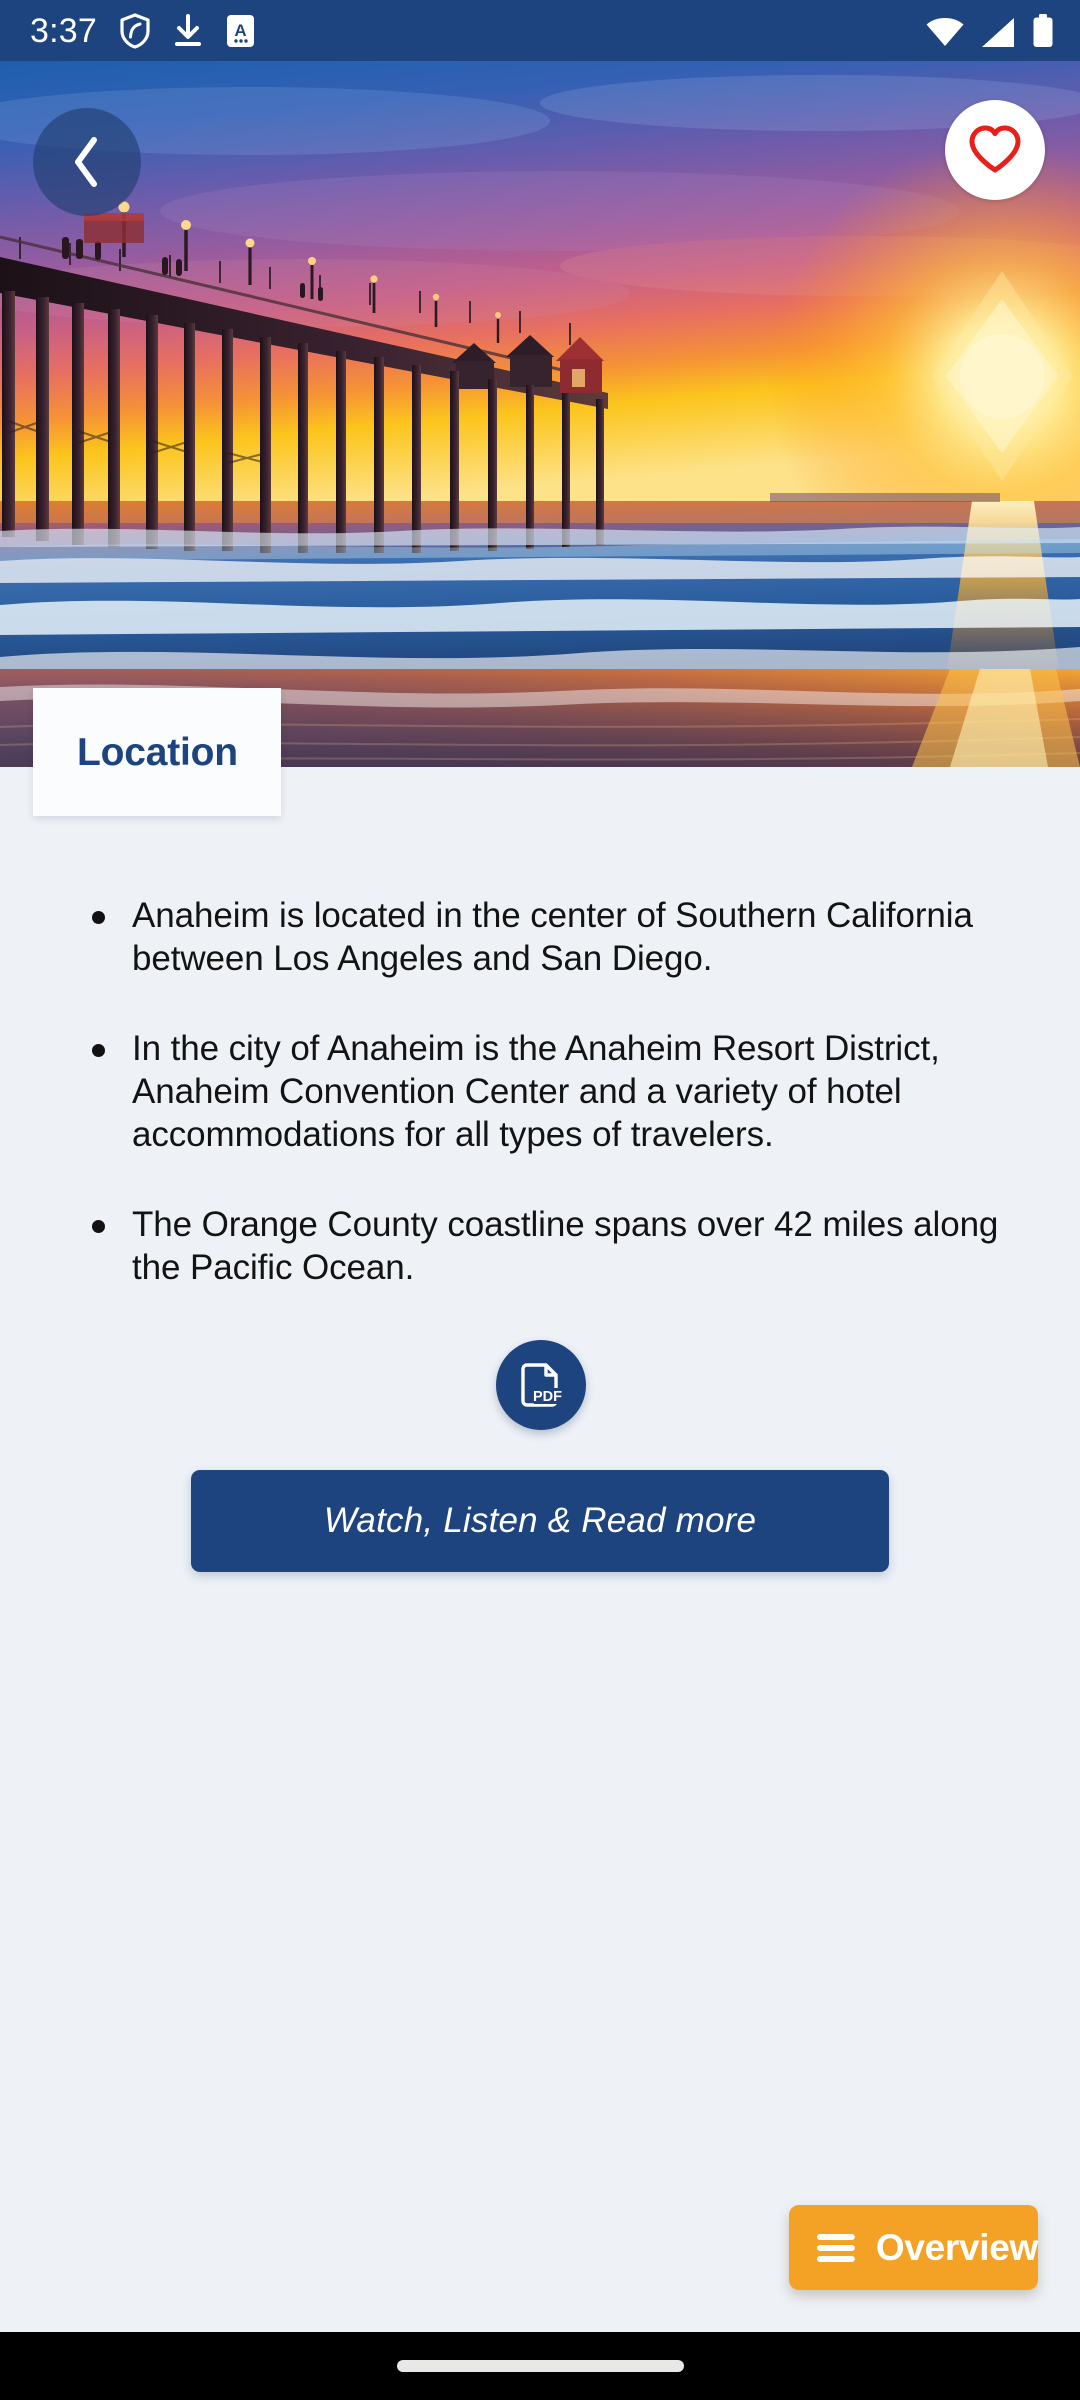 The image size is (1080, 2400). I want to click on chevron-left-icon, so click(86, 162).